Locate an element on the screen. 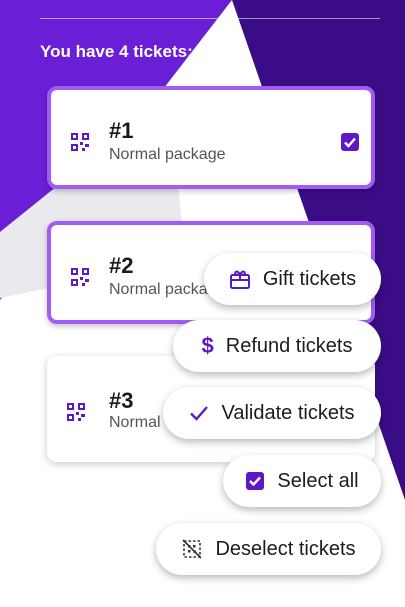 The image size is (405, 607). ticket-package: Normal is located at coordinates (135, 422).